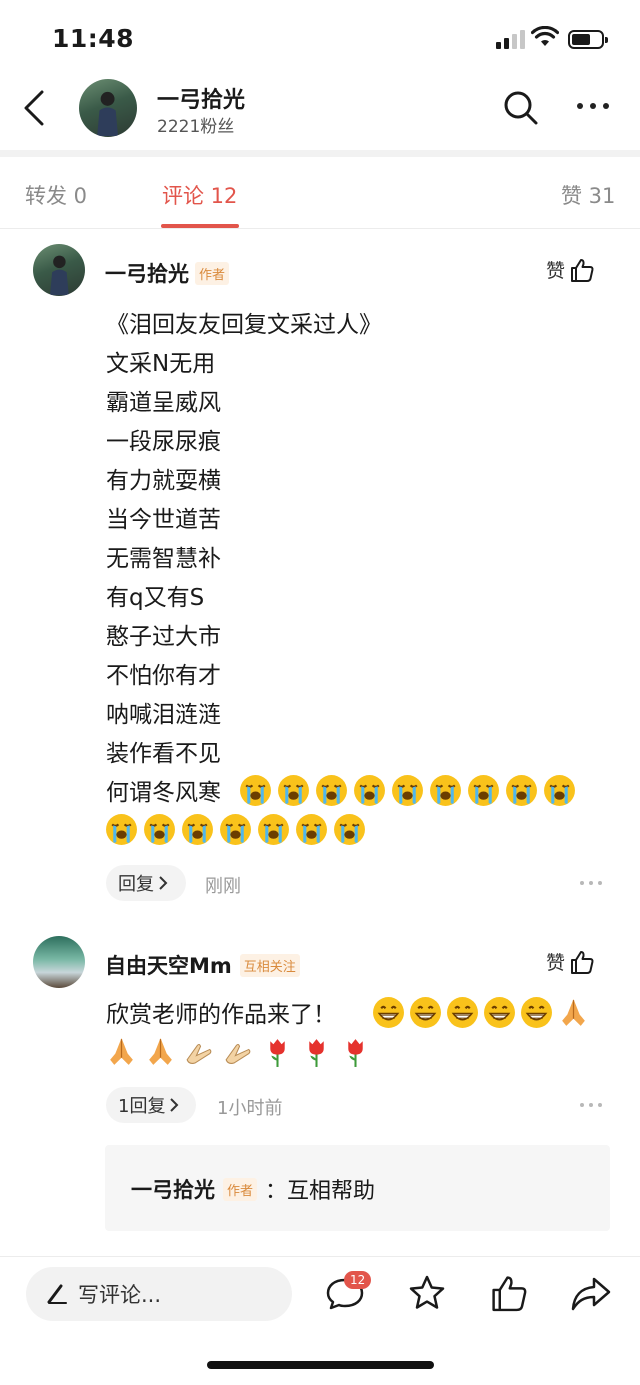 The image size is (640, 1385). I want to click on reply-button: 1回复, so click(151, 1105).